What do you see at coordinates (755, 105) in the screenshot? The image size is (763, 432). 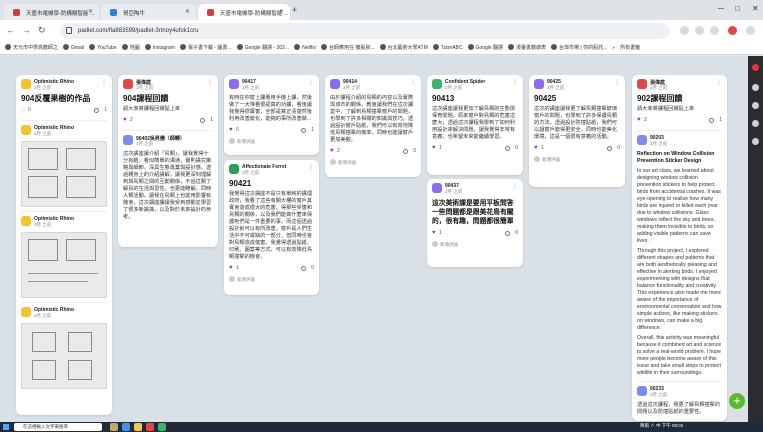 I see `share-icon` at bounding box center [755, 105].